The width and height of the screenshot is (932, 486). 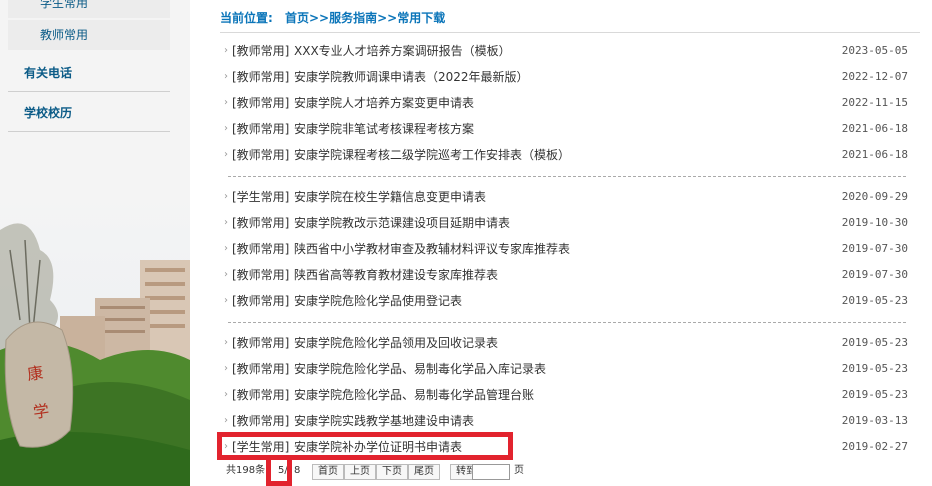 What do you see at coordinates (874, 222) in the screenshot?
I see `item-date: 2019-10-30` at bounding box center [874, 222].